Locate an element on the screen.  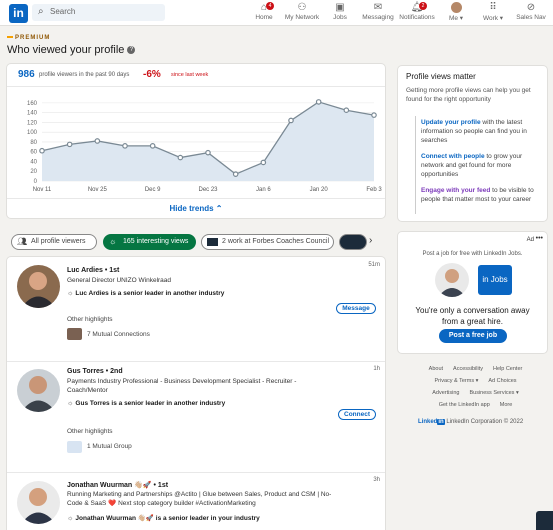
compass-icon: ⊘ is located at coordinates (531, 7).